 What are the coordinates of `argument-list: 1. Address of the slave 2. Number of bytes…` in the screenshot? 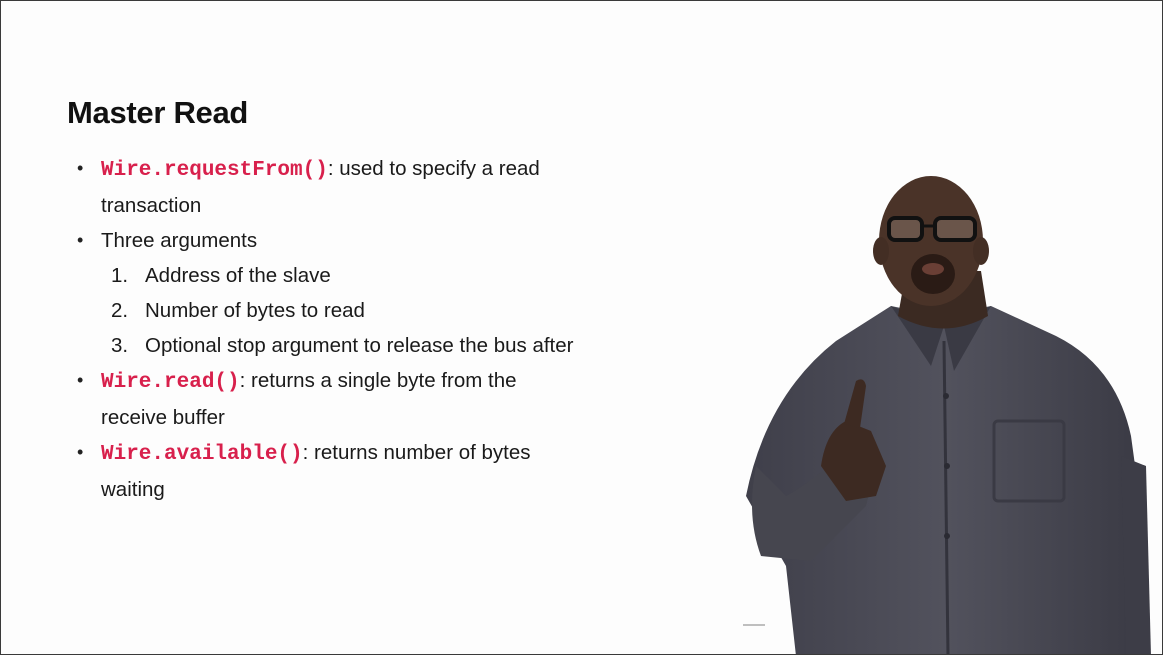 It's located at (367, 310).